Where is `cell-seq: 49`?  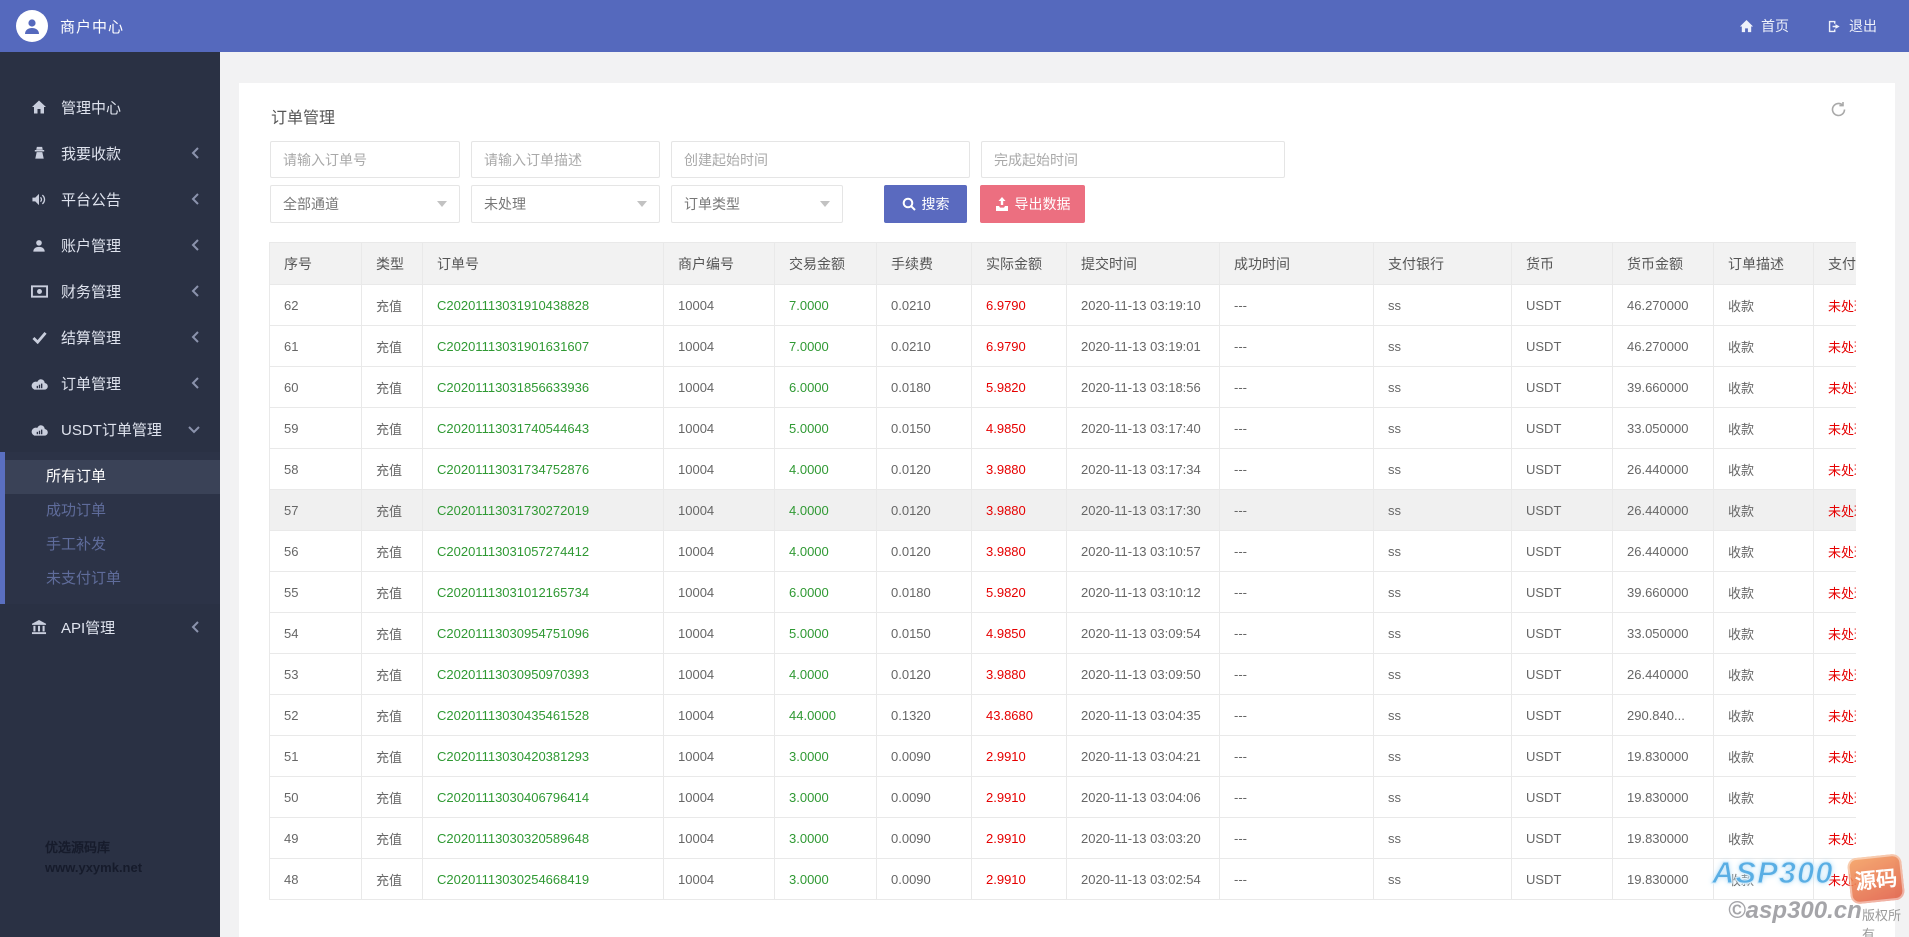 cell-seq: 49 is located at coordinates (315, 838).